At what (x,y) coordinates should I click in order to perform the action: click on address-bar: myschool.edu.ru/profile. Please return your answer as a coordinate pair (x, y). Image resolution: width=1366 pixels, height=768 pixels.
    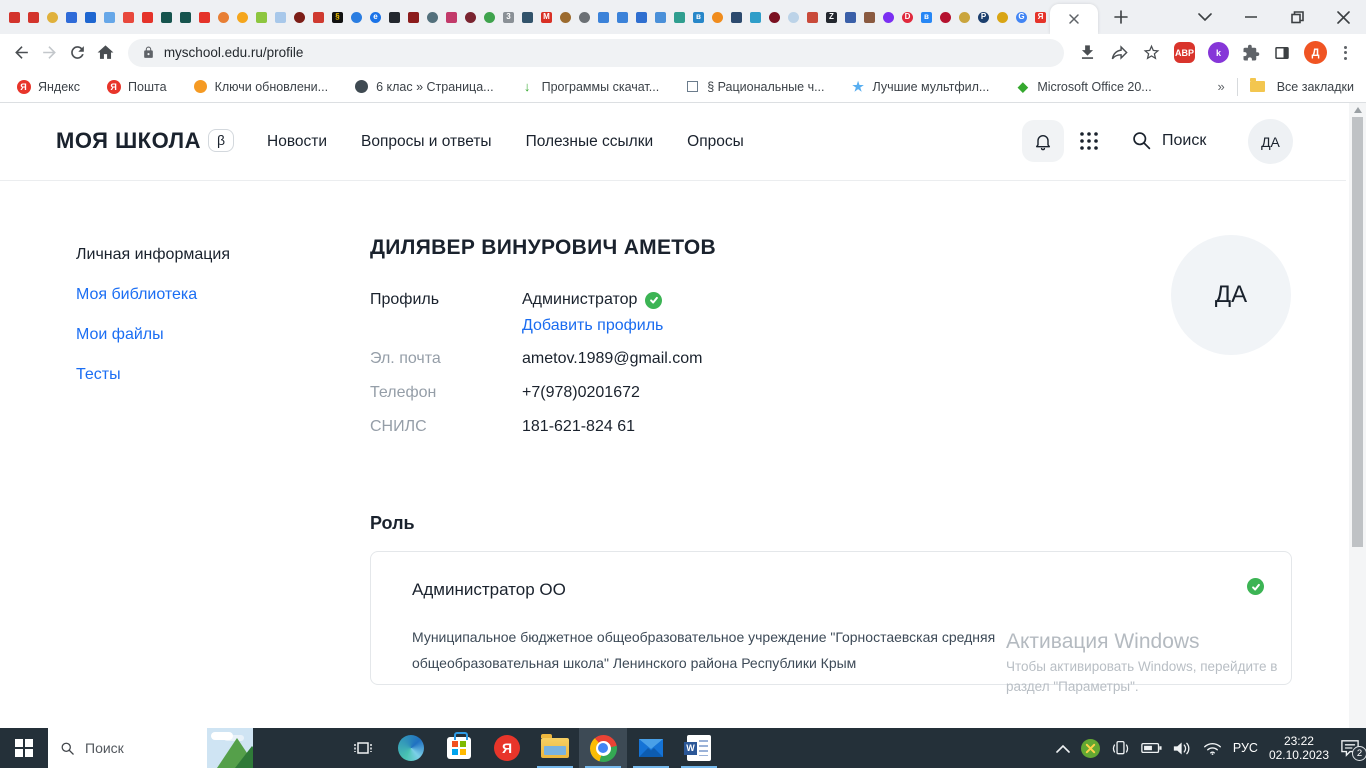
    Looking at the image, I should click on (595, 52).